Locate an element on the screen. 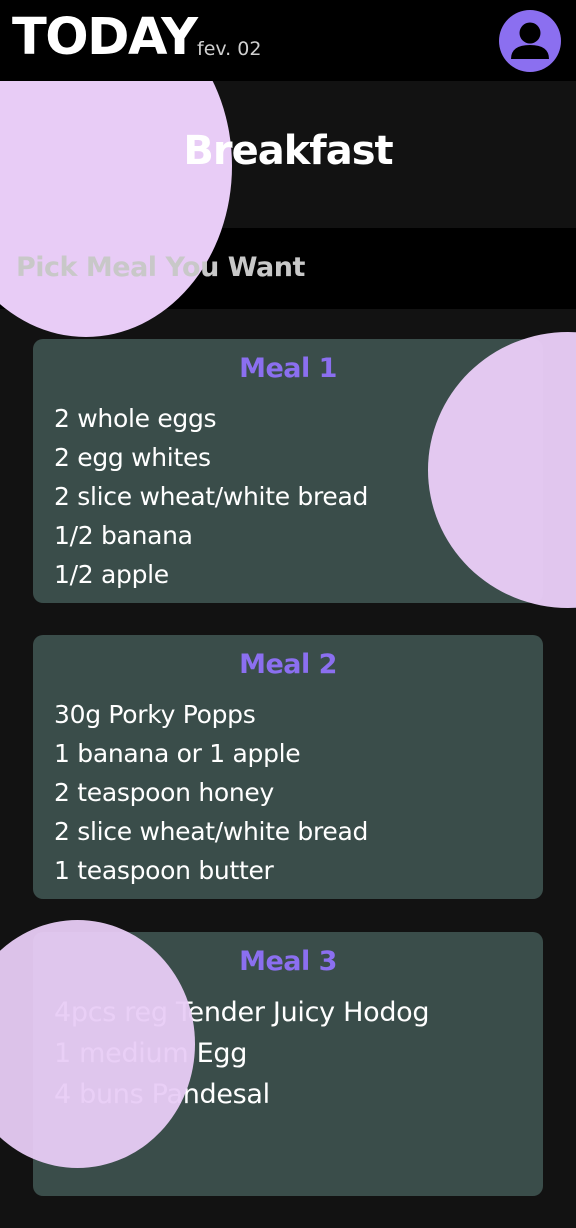 This screenshot has width=576, height=1228. meal-title: Meal 2 is located at coordinates (288, 664).